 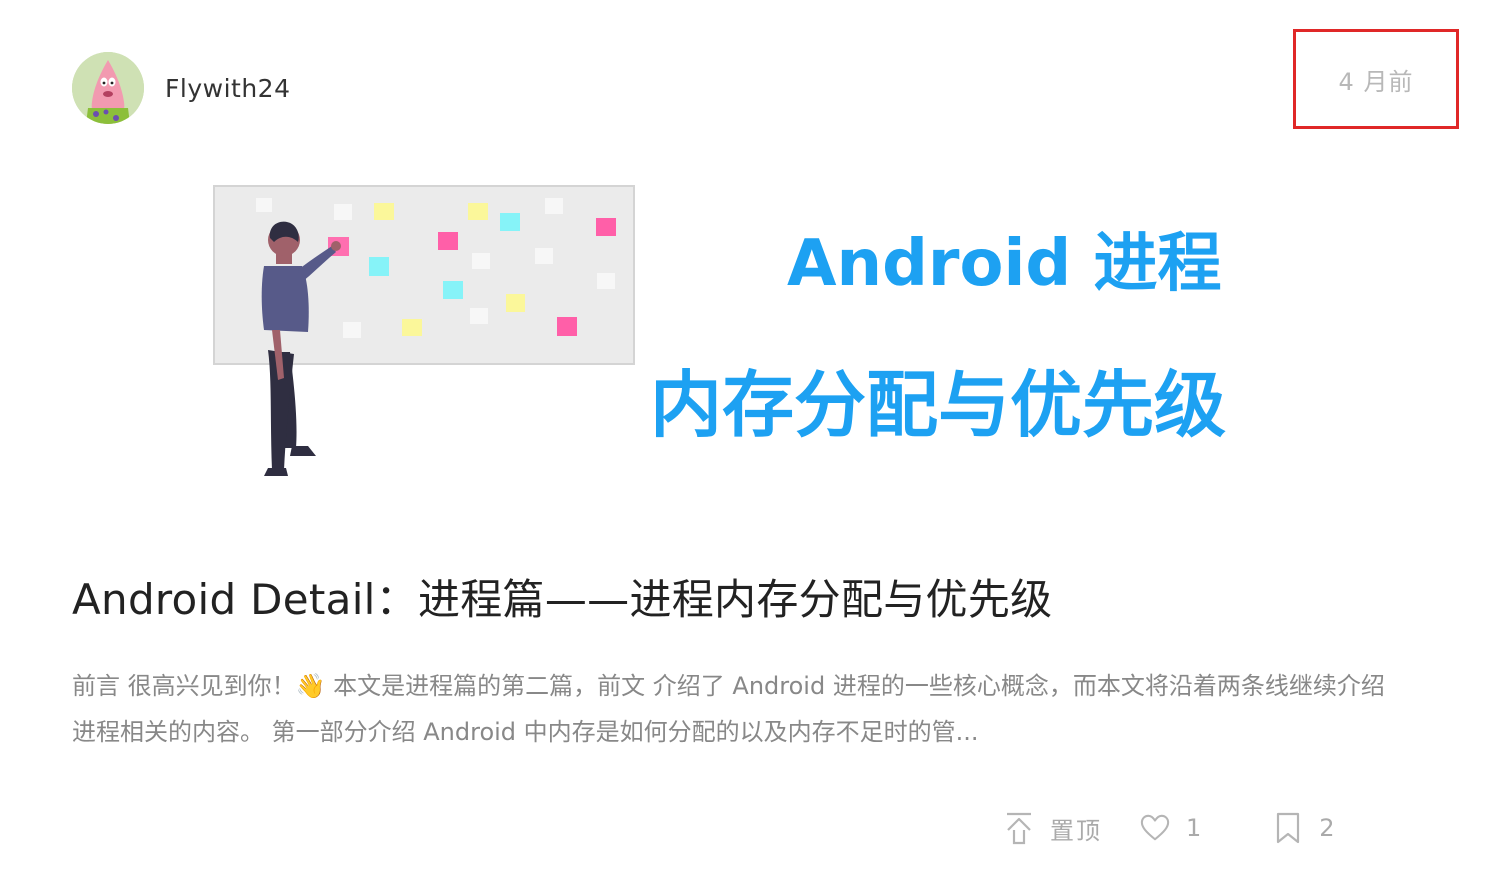 I want to click on like-count: 1, so click(x=1195, y=828).